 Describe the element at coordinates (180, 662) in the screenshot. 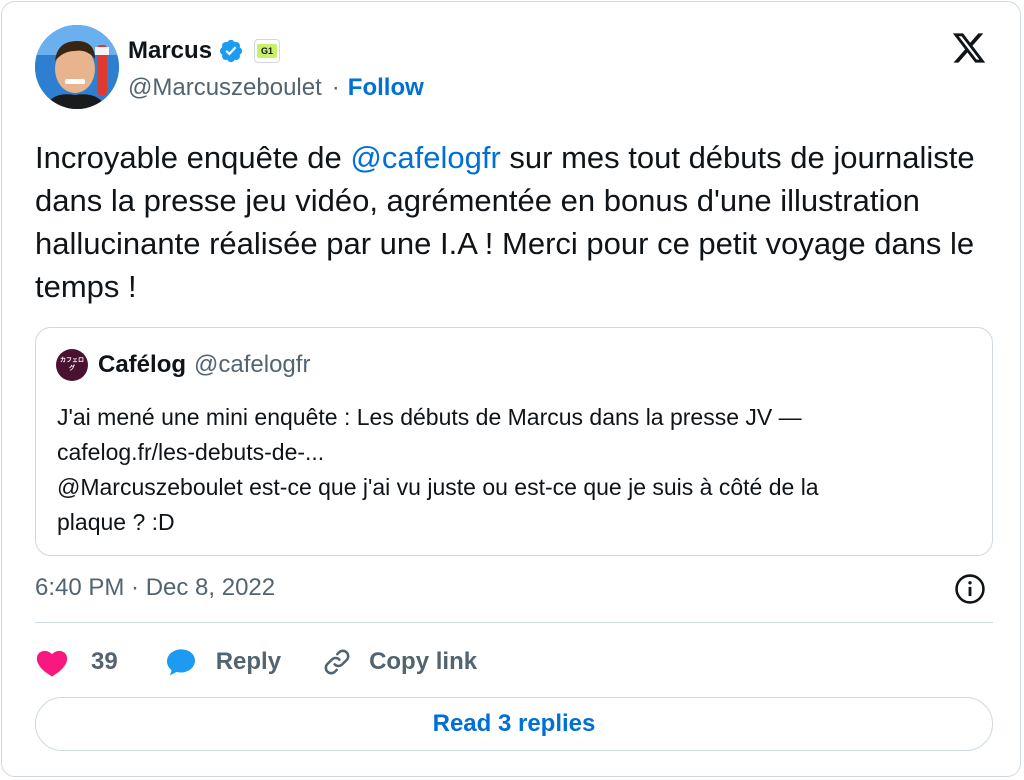

I see `reply-bubble-icon` at that location.